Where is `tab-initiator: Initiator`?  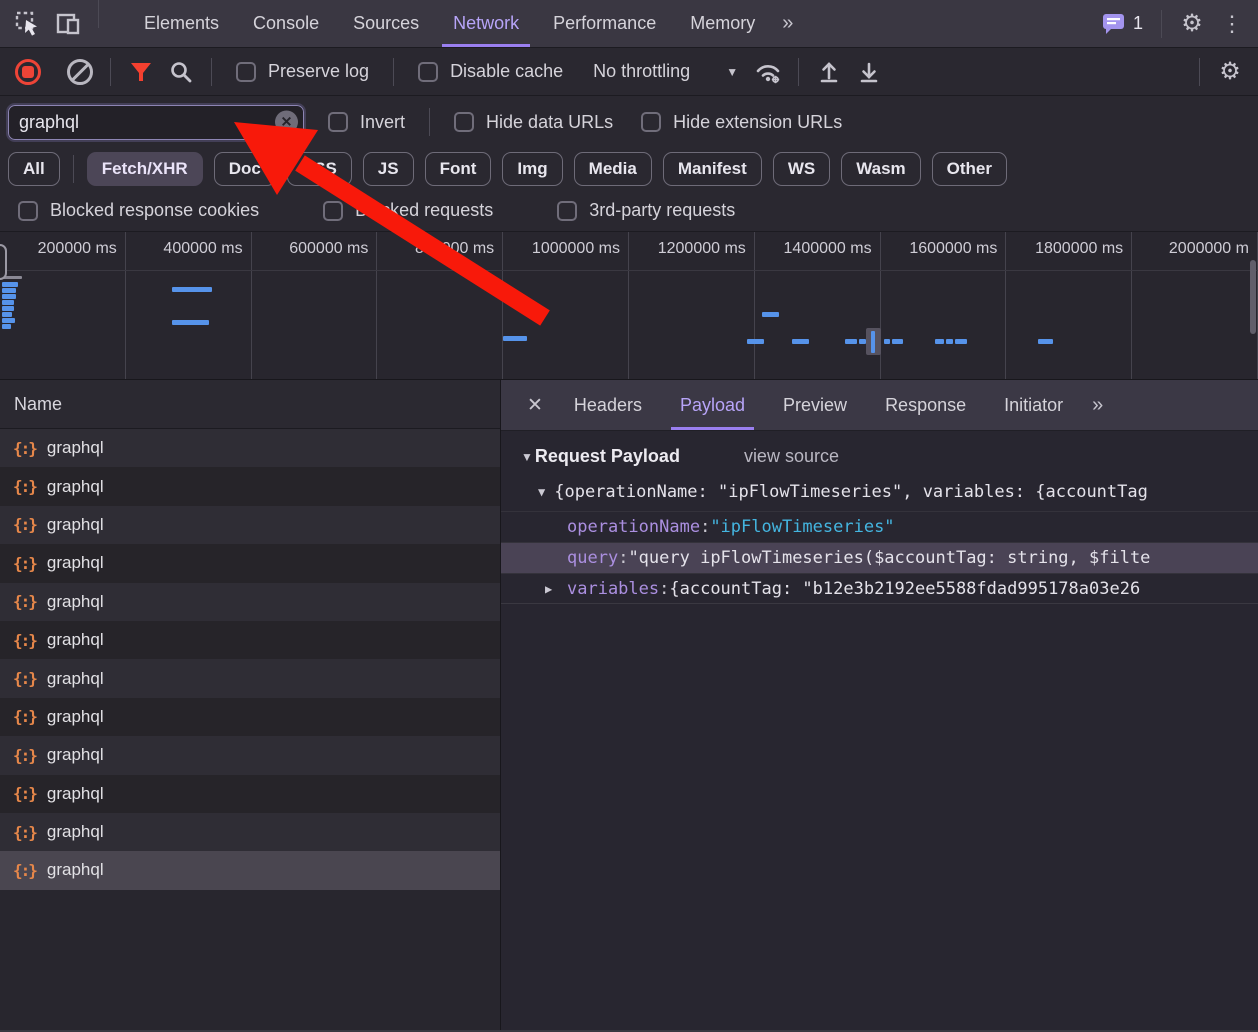 tab-initiator: Initiator is located at coordinates (1033, 405).